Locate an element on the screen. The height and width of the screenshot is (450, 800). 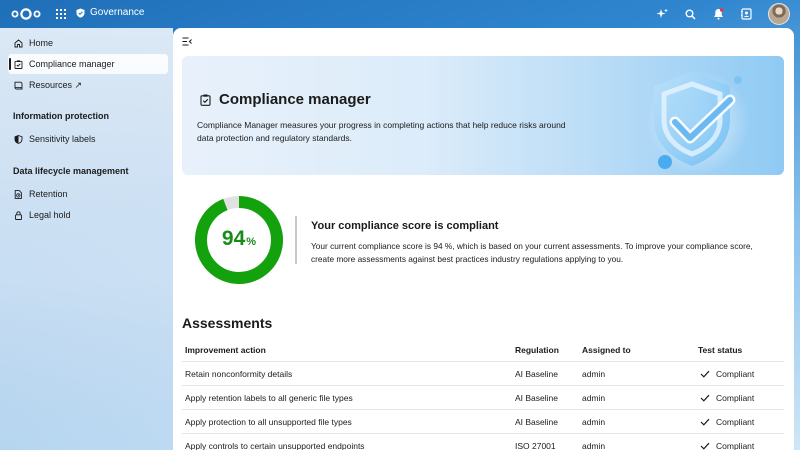
sidebar-item-label: Home is located at coordinates (41, 43).